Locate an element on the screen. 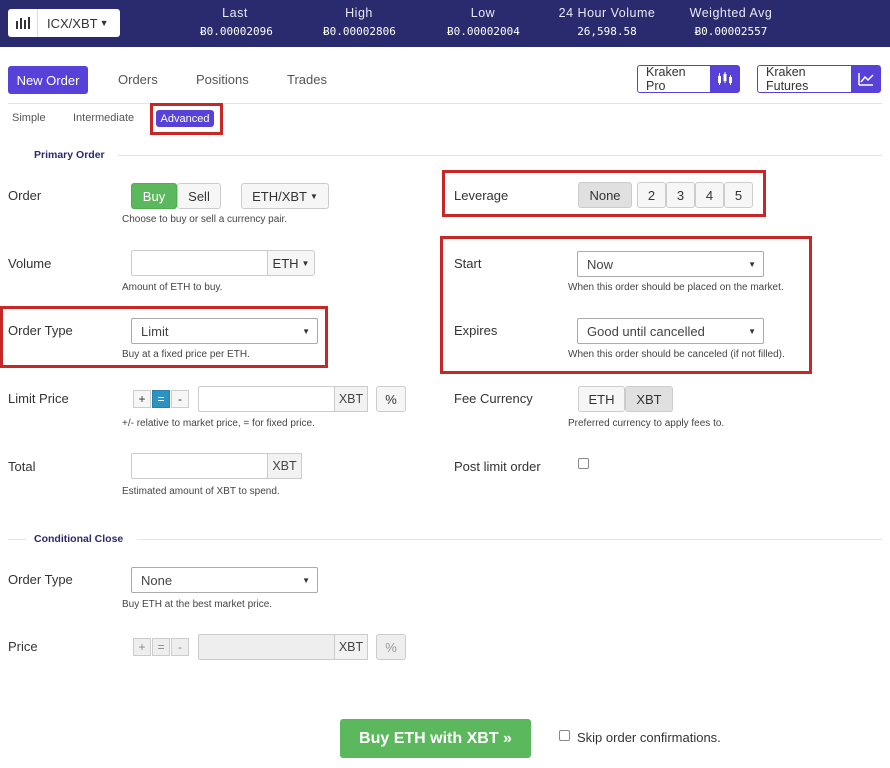  order-label: Order is located at coordinates (25, 195).